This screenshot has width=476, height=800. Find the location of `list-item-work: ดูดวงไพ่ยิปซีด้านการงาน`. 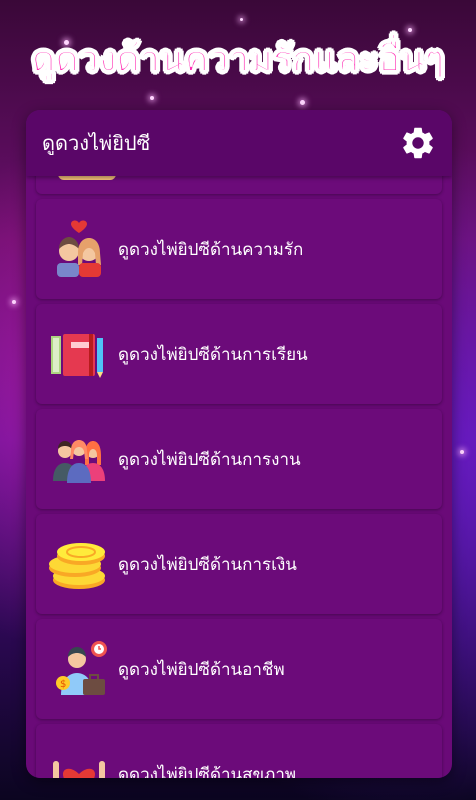

list-item-work: ดูดวงไพ่ยิปซีด้านการงาน is located at coordinates (239, 459).